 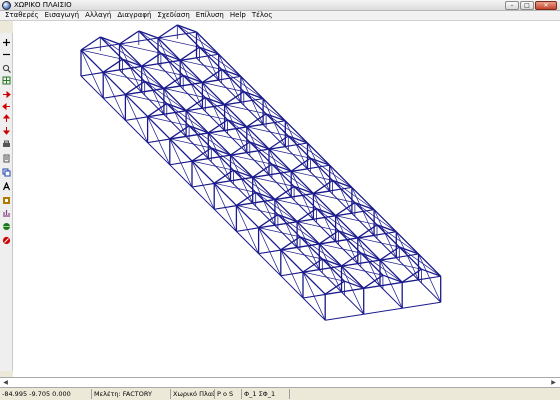 I want to click on menu-item-delete: Διαγραφή, so click(x=134, y=15).